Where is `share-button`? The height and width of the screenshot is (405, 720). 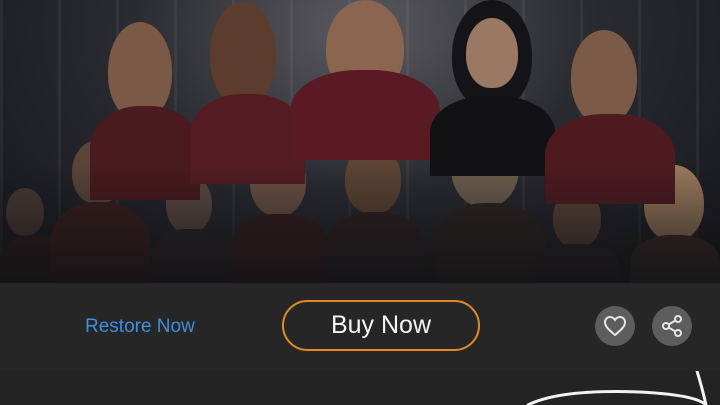 share-button is located at coordinates (672, 326).